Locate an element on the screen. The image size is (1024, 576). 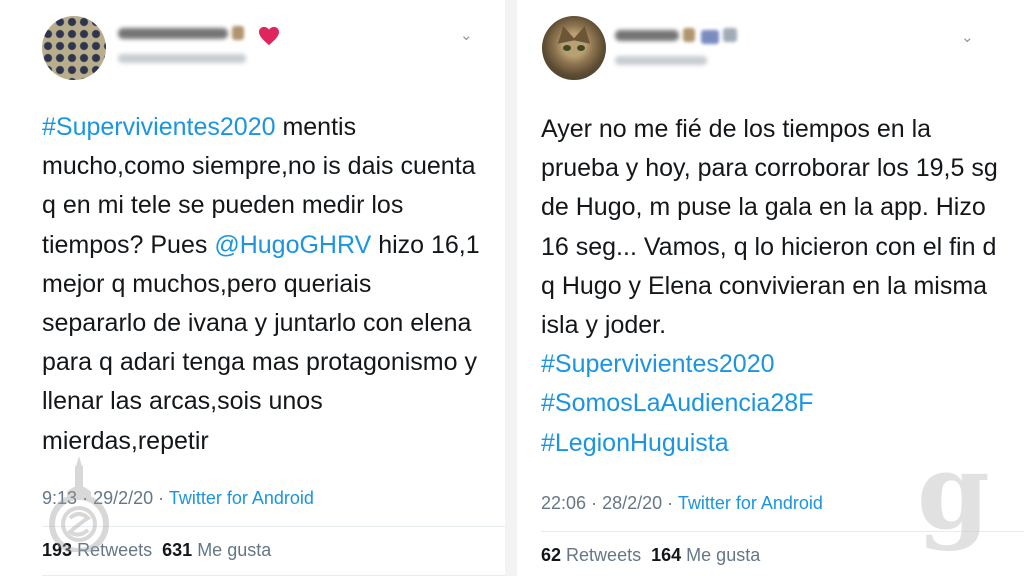
panel-gap is located at coordinates (511, 288).